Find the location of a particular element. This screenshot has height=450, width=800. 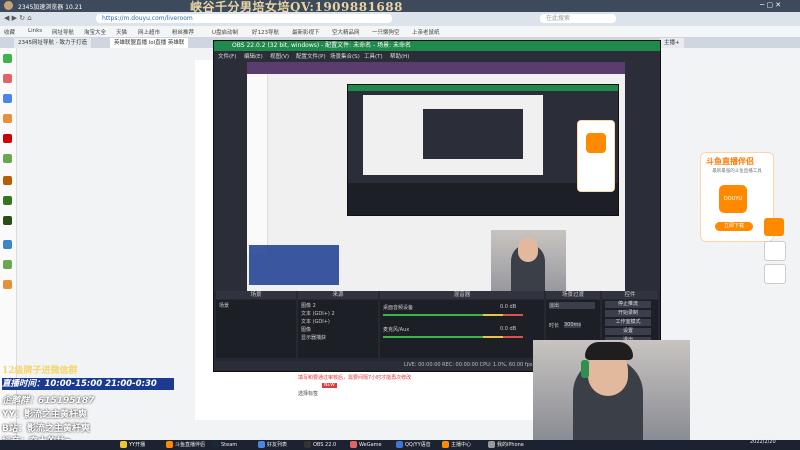

menu-edit: 编辑(E) is located at coordinates (253, 56).